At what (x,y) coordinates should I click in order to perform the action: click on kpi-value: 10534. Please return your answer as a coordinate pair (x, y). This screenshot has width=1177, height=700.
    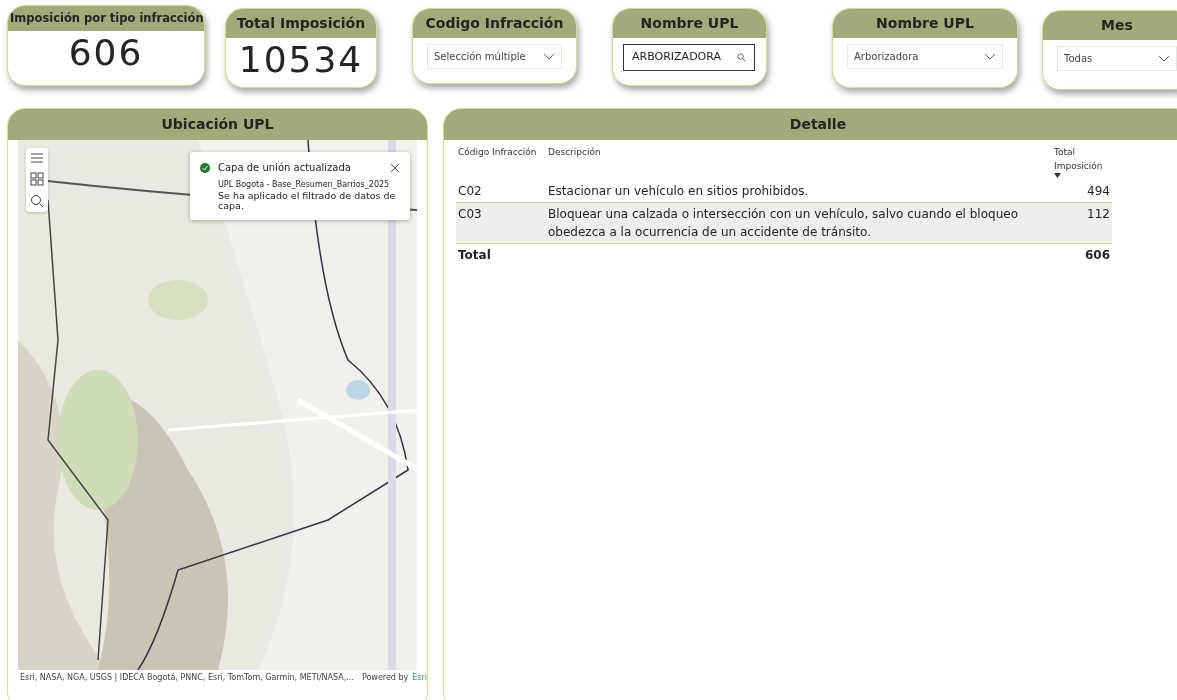
    Looking at the image, I should click on (301, 60).